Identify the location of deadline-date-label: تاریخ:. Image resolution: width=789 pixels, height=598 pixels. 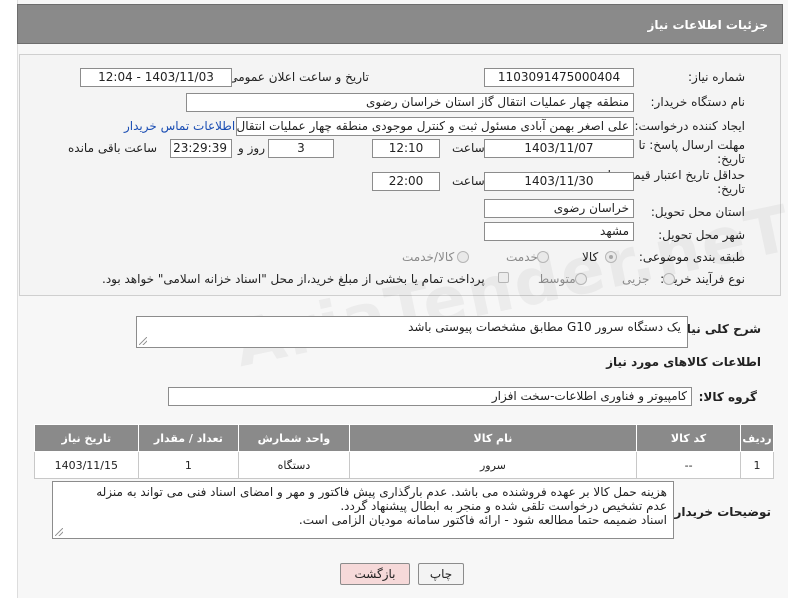
(731, 159).